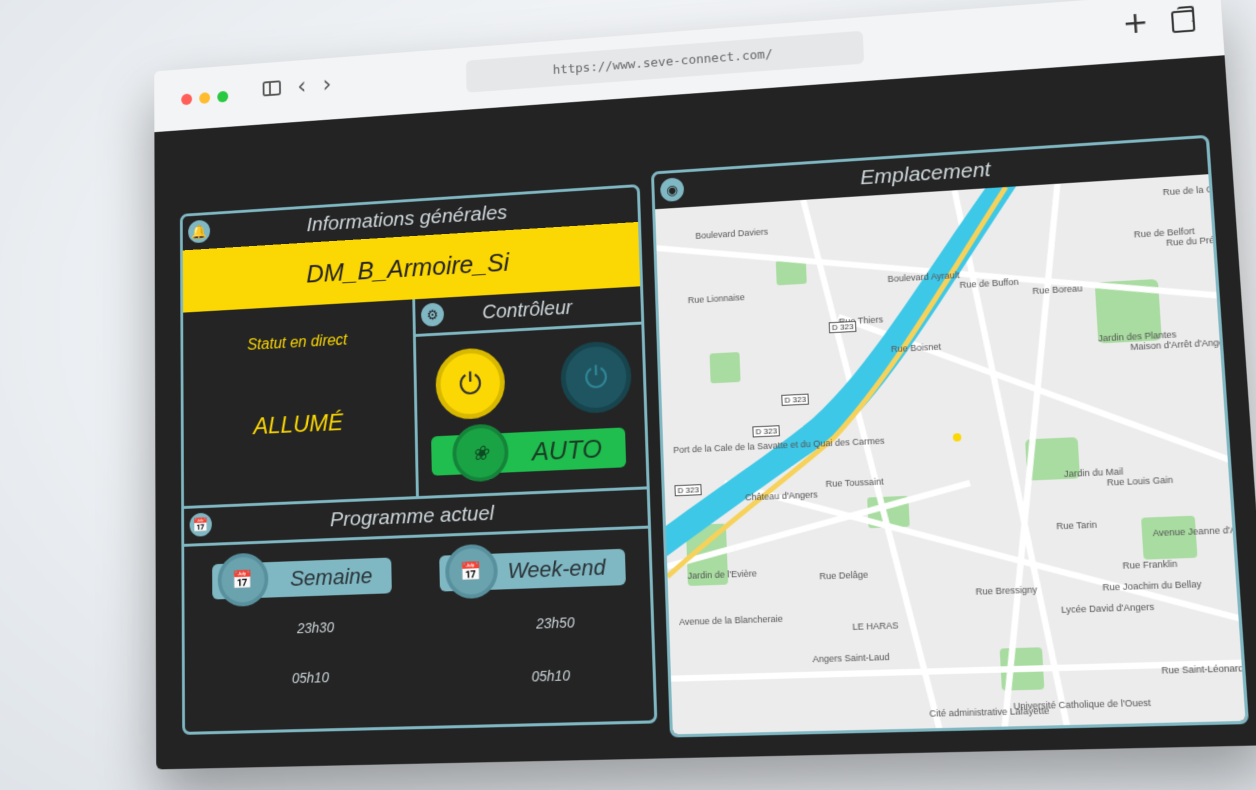 Image resolution: width=1256 pixels, height=790 pixels. I want to click on weekend-schedule-tab: 📅 Week-end, so click(532, 571).